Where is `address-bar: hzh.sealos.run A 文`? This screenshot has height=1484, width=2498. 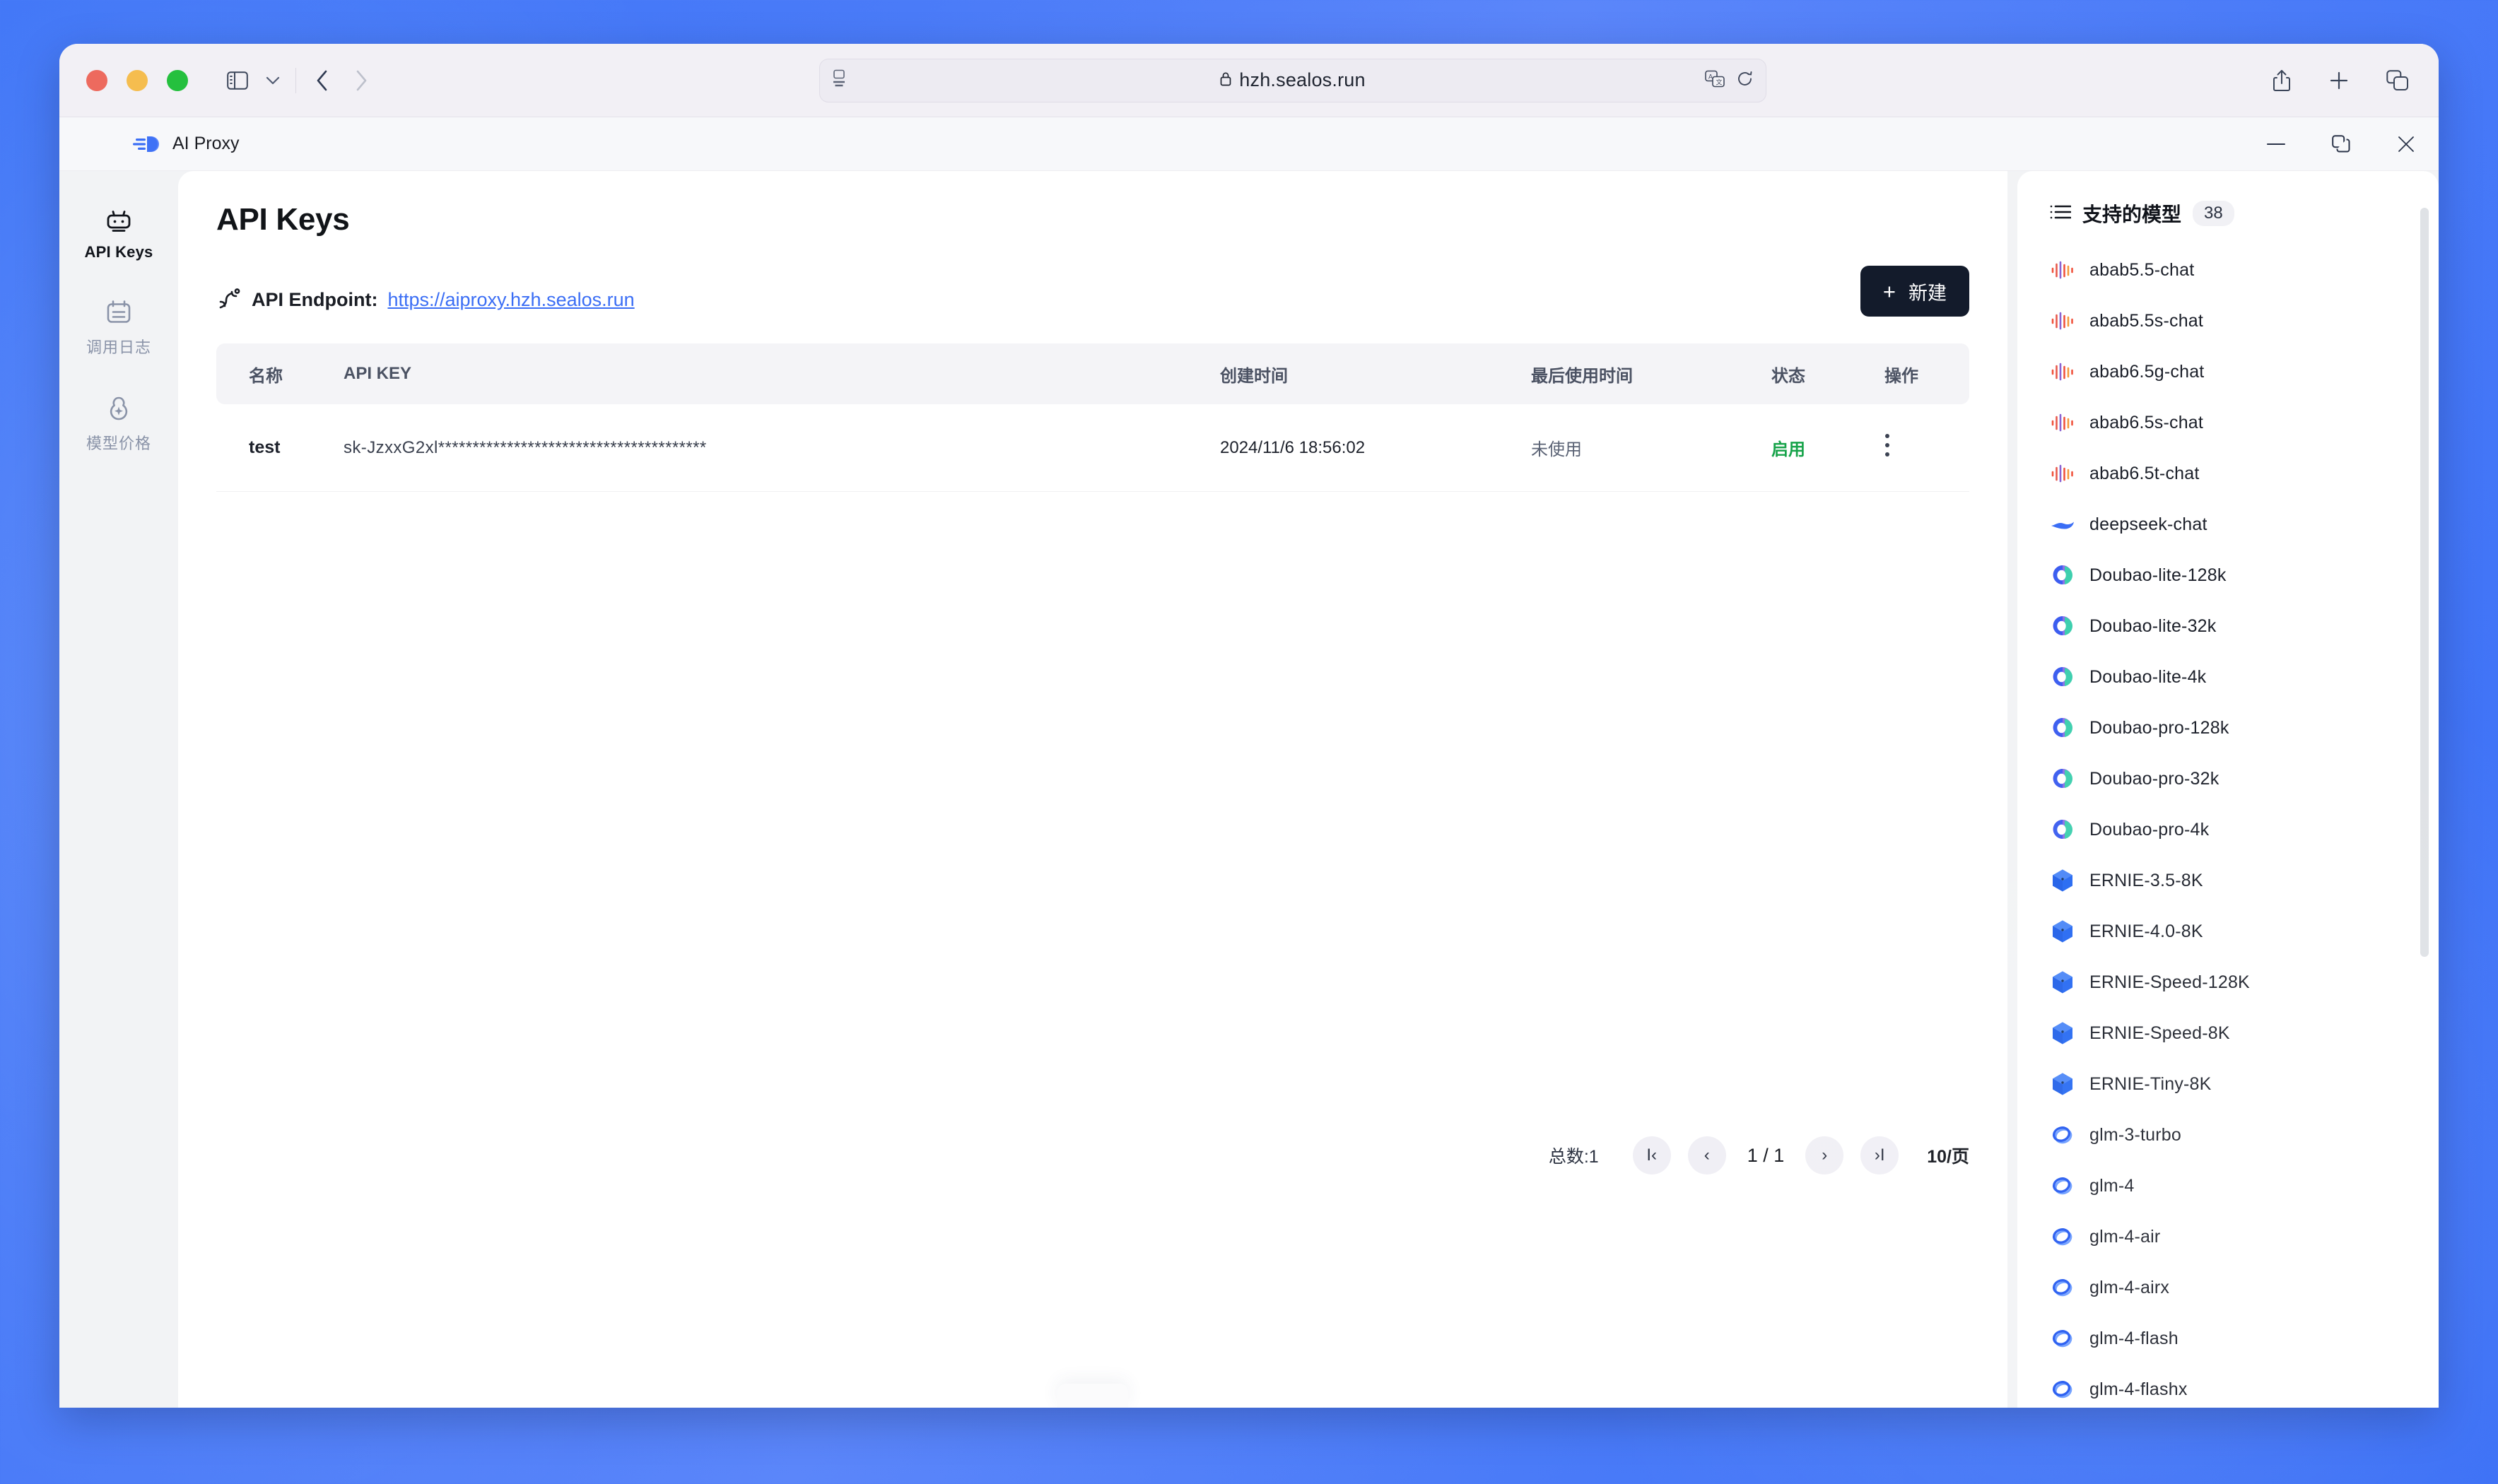
address-bar: hzh.sealos.run A 文 is located at coordinates (1292, 80).